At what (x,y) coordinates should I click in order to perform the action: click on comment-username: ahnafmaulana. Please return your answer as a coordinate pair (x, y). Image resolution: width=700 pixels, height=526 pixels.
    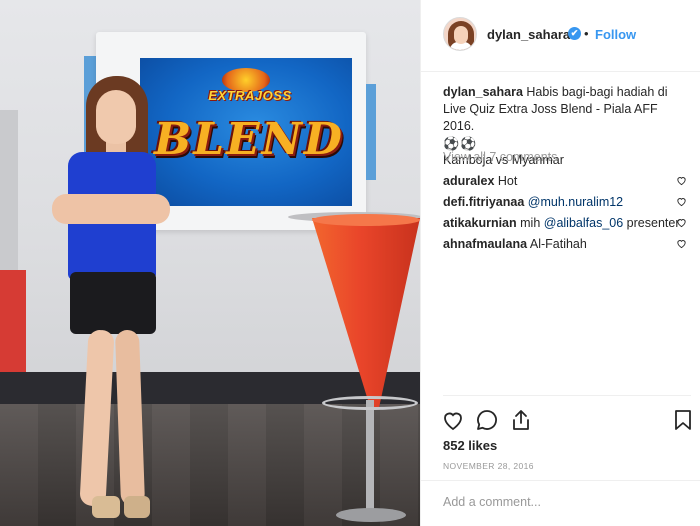
    Looking at the image, I should click on (485, 244).